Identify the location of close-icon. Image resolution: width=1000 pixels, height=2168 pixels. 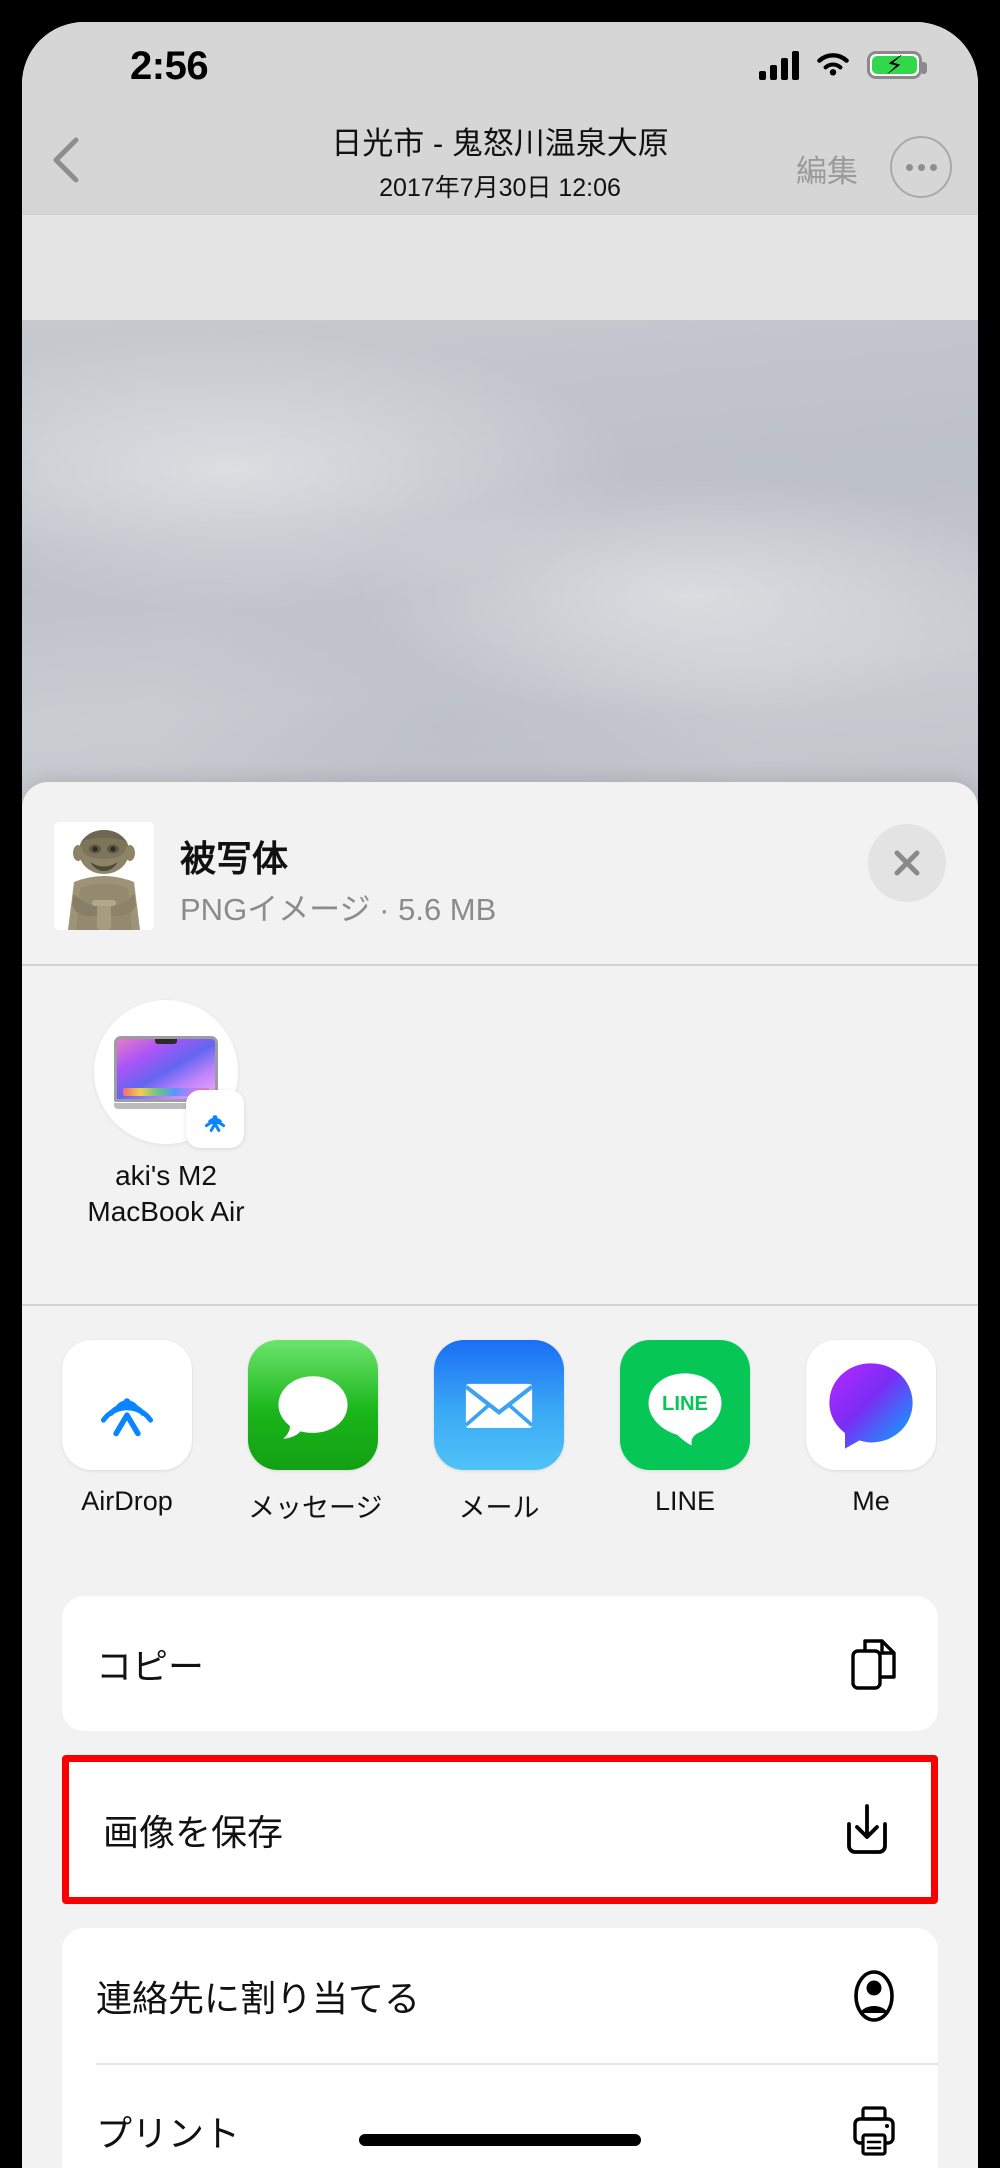
(907, 863).